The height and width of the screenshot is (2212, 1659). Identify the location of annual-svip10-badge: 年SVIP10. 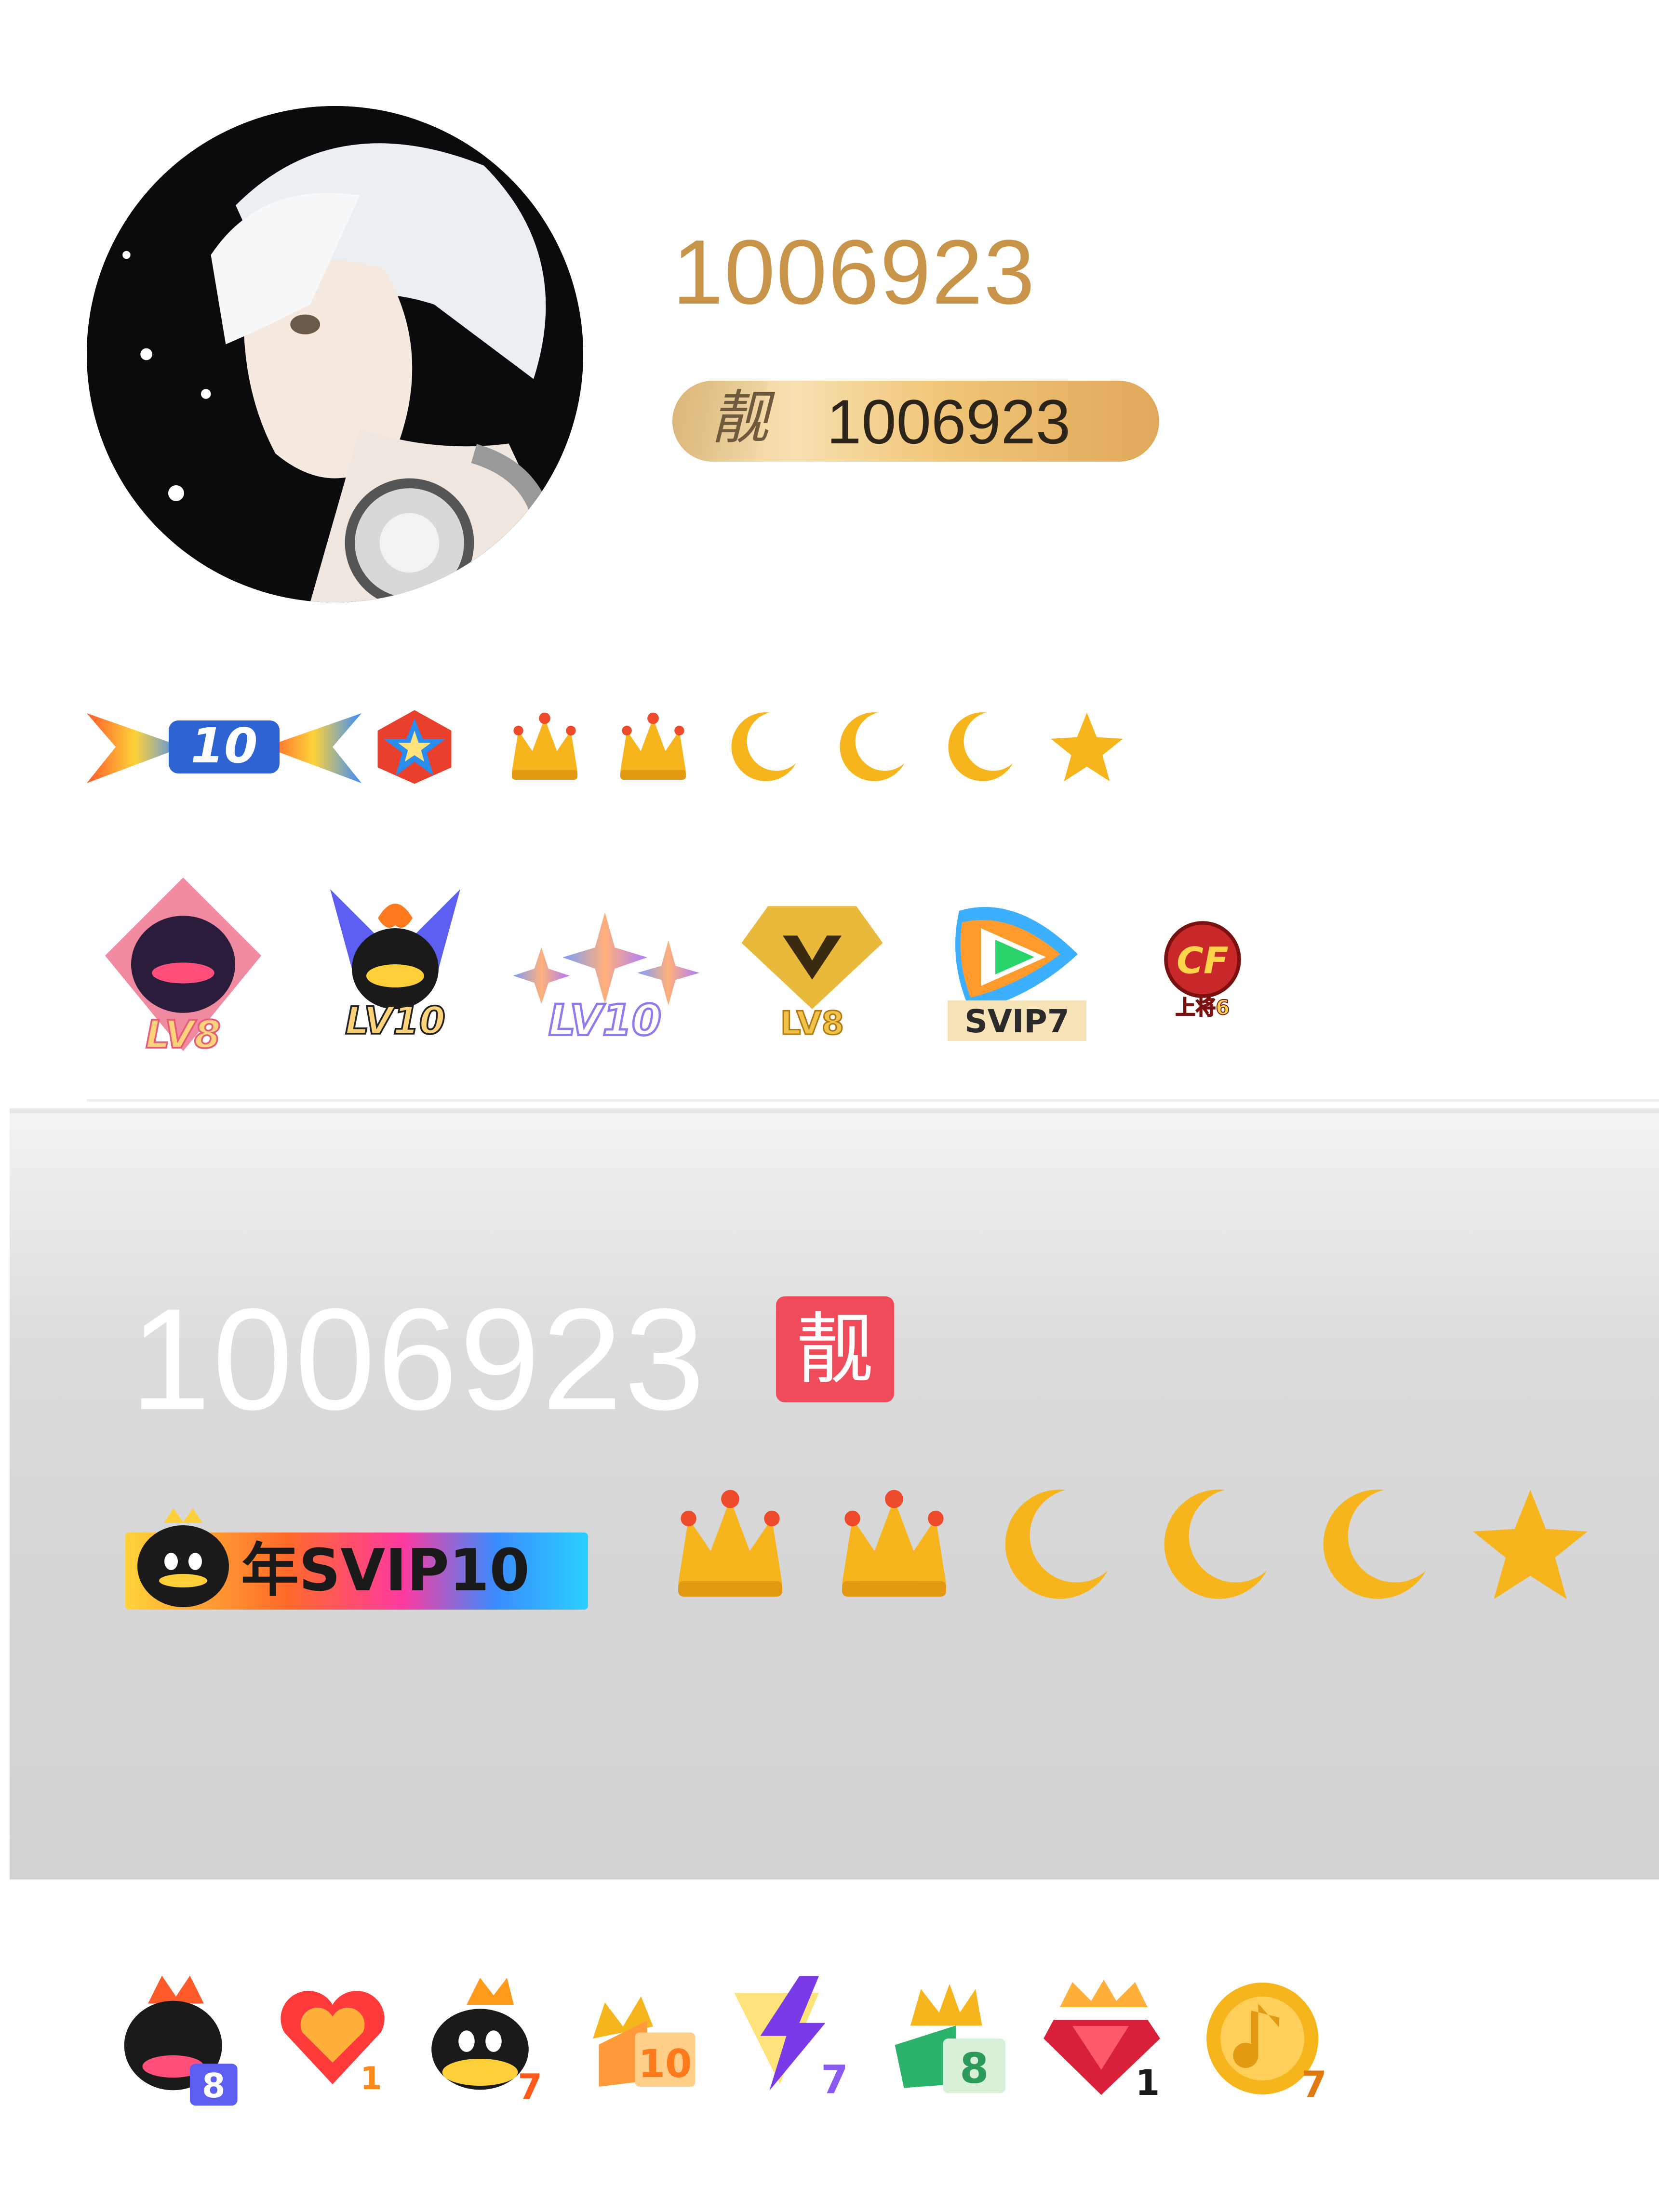
(356, 1559).